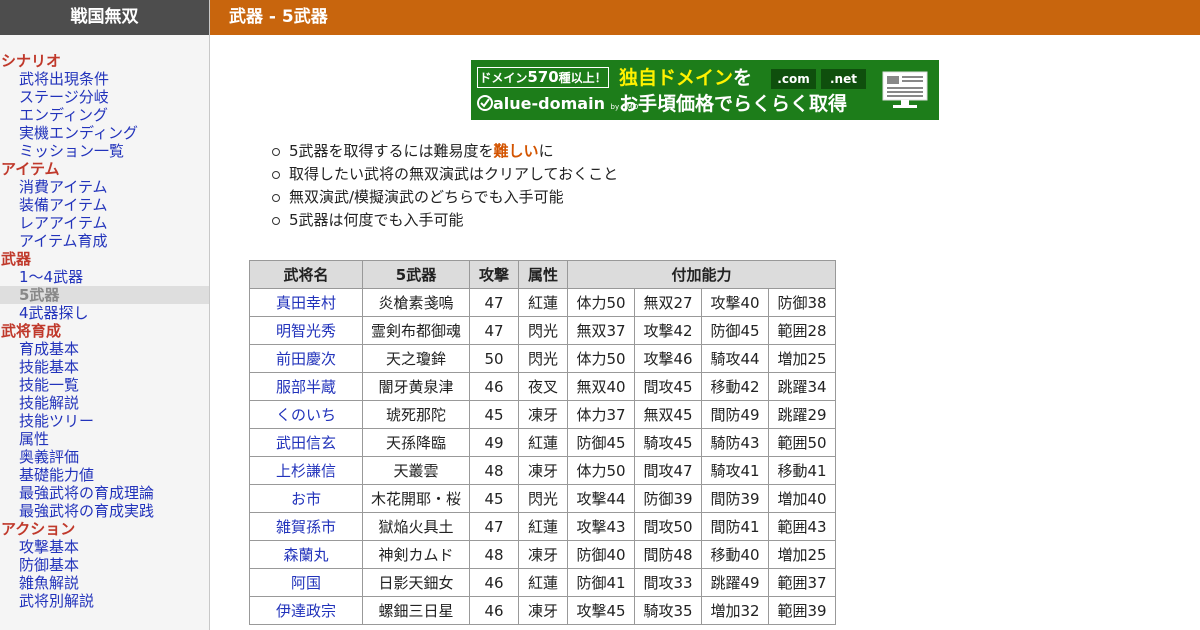  What do you see at coordinates (104, 277) in the screenshot?
I see `sidebar-item: 1～4武器` at bounding box center [104, 277].